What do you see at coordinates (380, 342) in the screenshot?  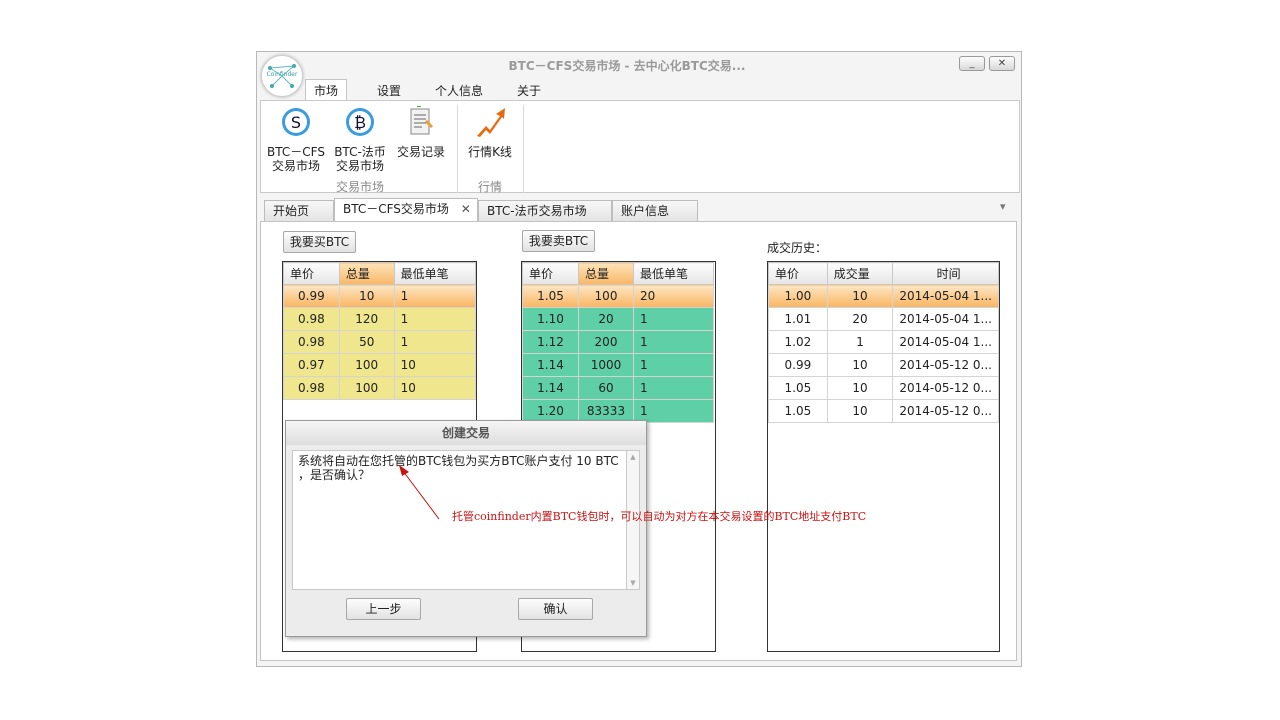 I see `table-row: 0.98 50 1` at bounding box center [380, 342].